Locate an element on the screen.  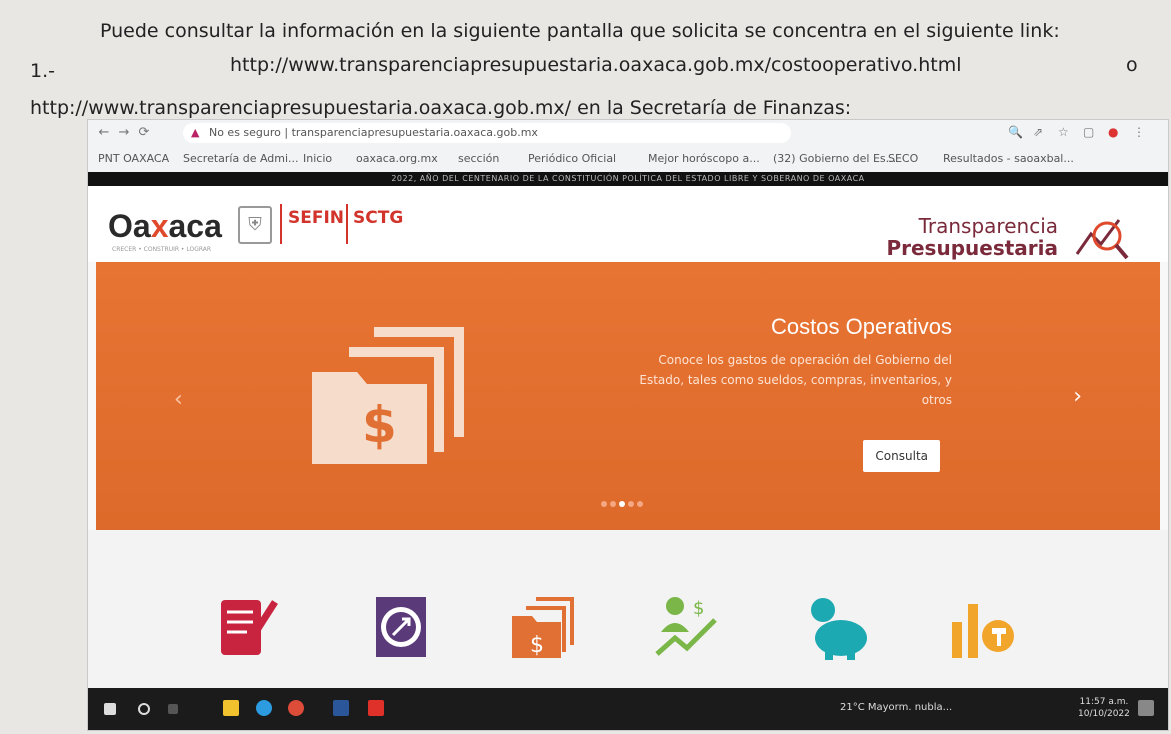
taskbar-clock: 11:57 a.m. 10/10/2022 is located at coordinates (1104, 708).